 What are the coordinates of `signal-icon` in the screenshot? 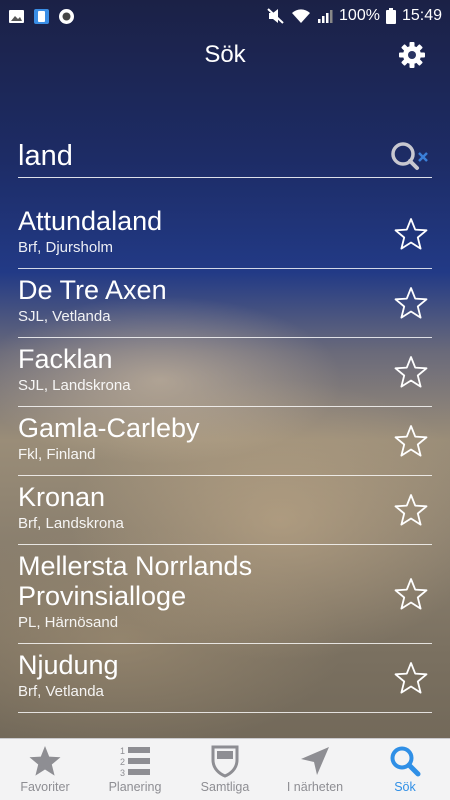 It's located at (325, 16).